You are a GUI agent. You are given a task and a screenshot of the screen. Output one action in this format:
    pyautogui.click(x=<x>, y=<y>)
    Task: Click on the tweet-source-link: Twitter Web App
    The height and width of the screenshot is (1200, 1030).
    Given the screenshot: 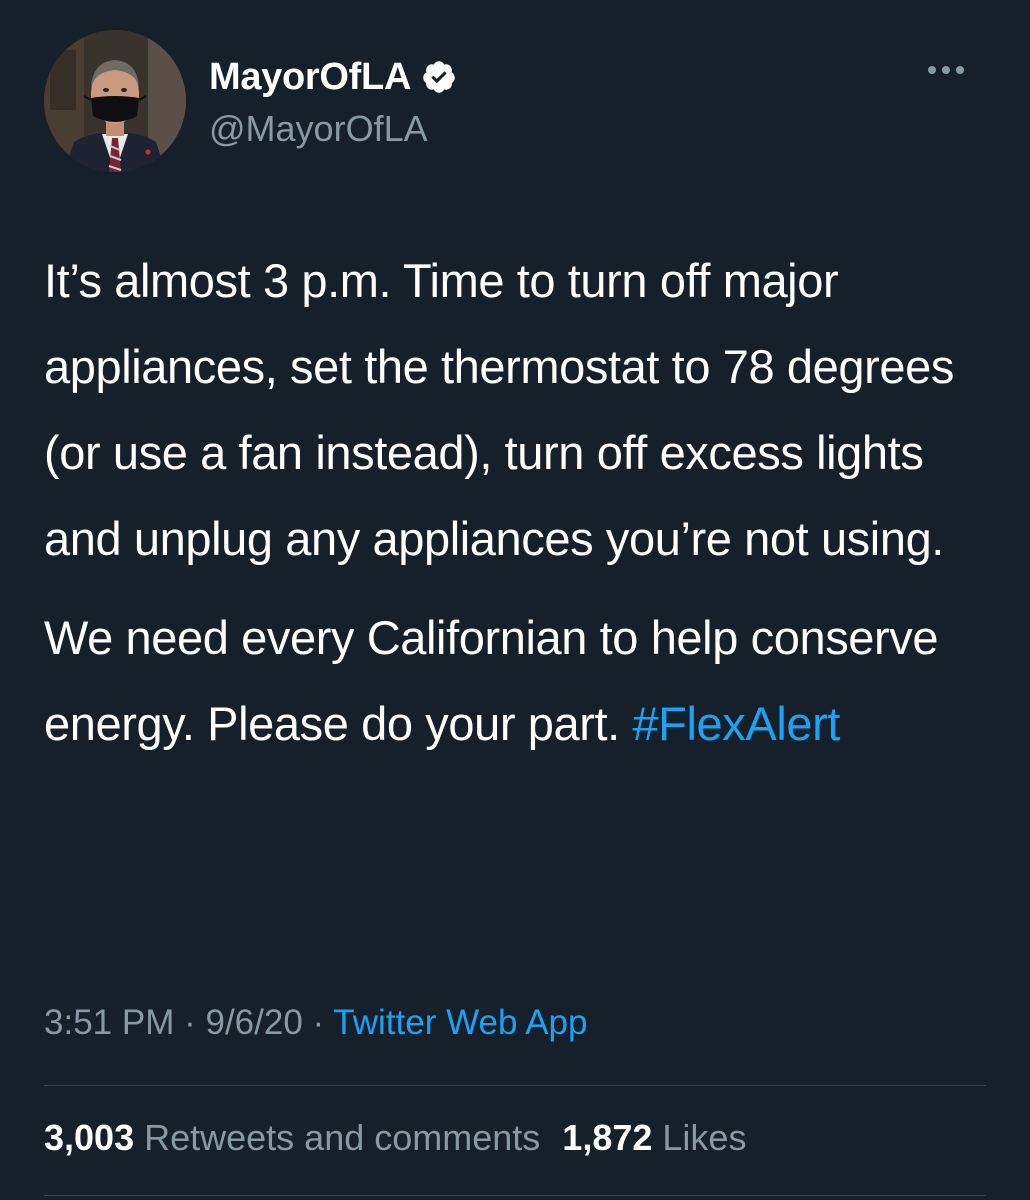 What is the action you would take?
    pyautogui.click(x=460, y=1022)
    